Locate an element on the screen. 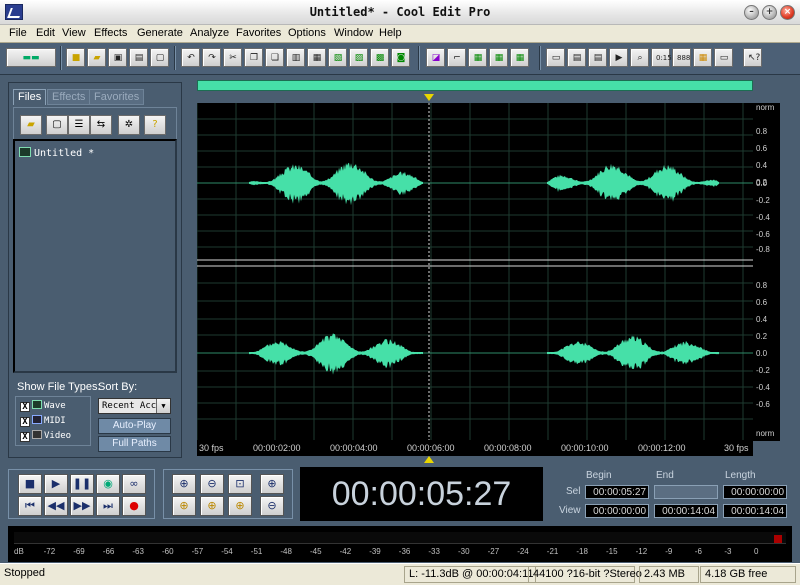  multitrack-toggle-button: ▬▬ is located at coordinates (31, 57).